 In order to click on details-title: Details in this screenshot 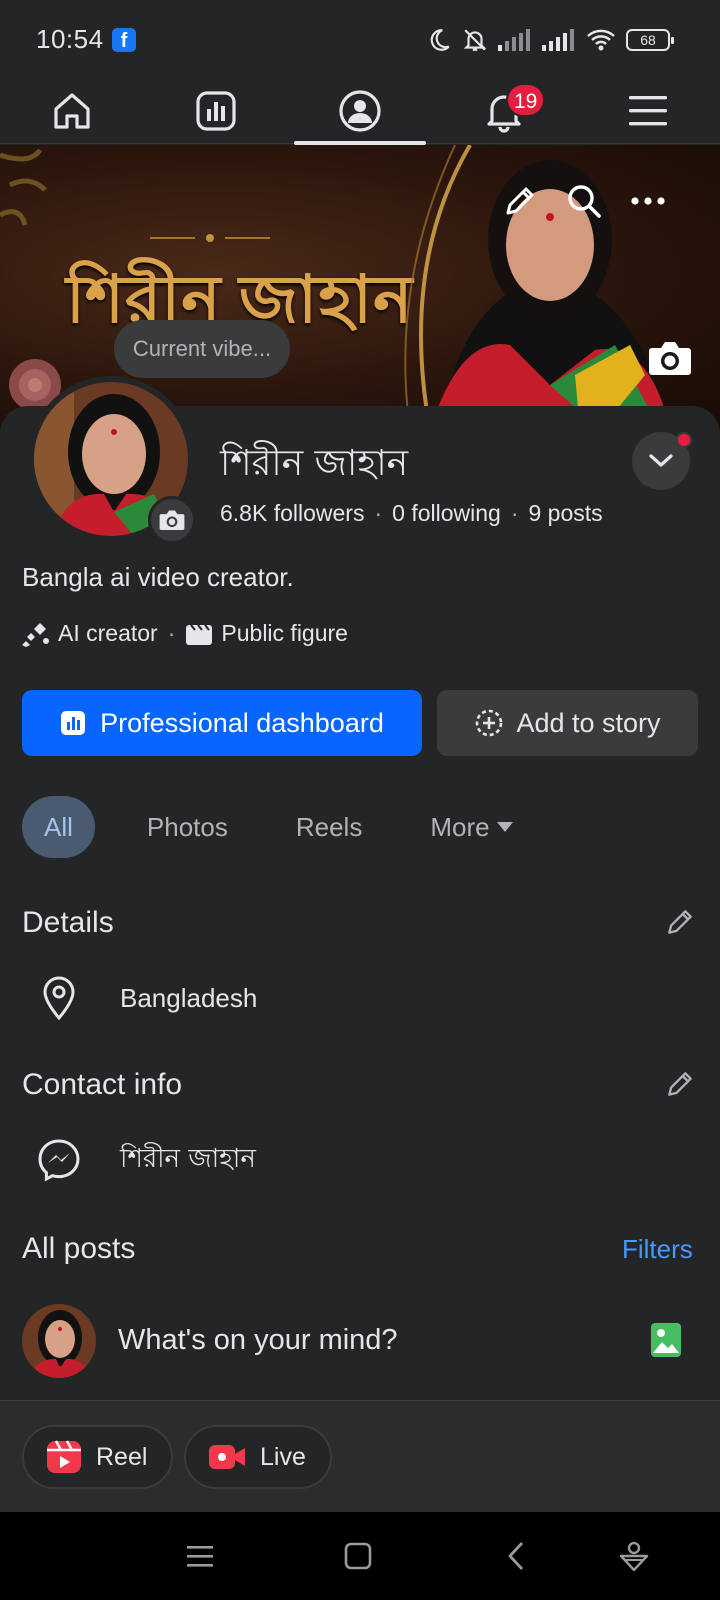, I will do `click(68, 922)`.